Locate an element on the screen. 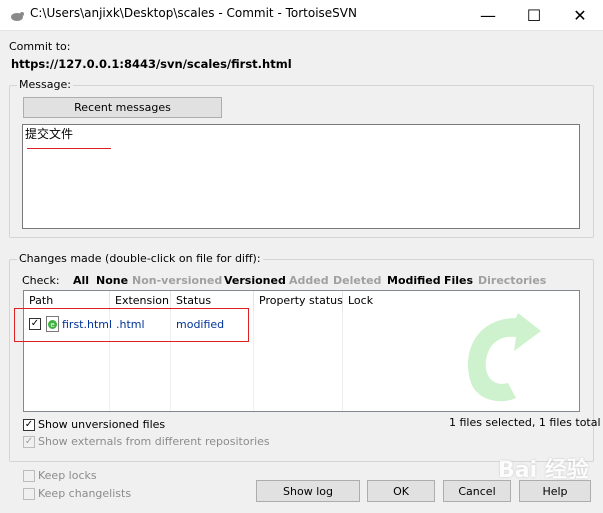 The image size is (603, 513). maximize-button: ☐ is located at coordinates (534, 15).